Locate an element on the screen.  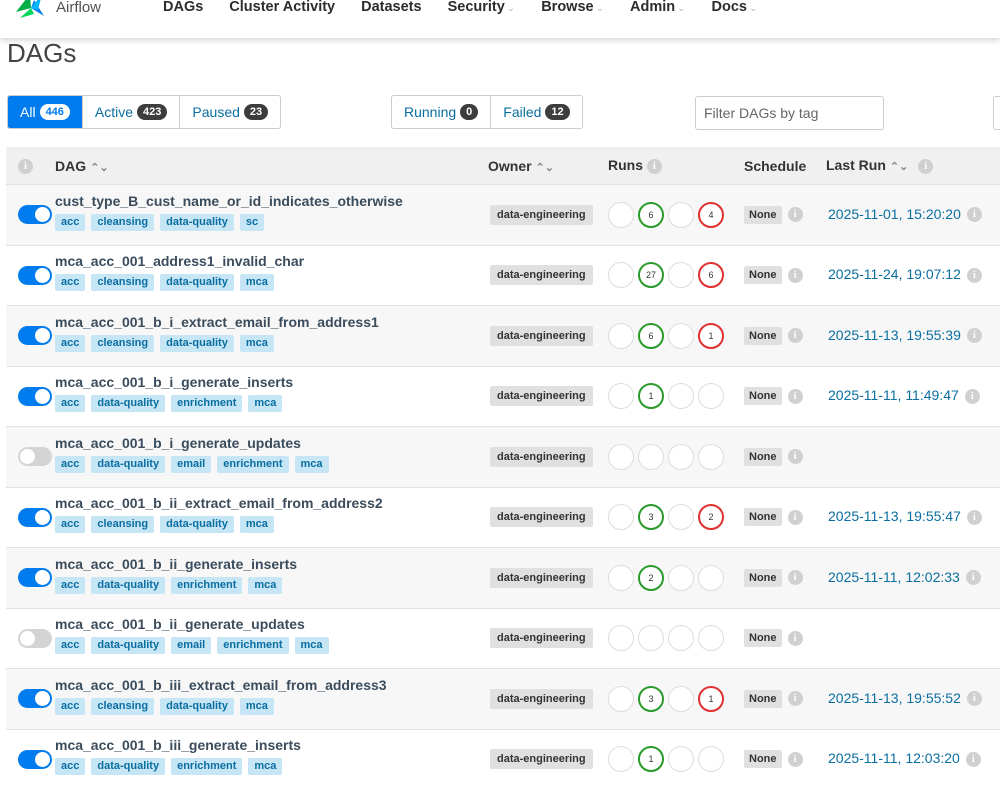
nav-link-datasets: Datasets is located at coordinates (391, 8).